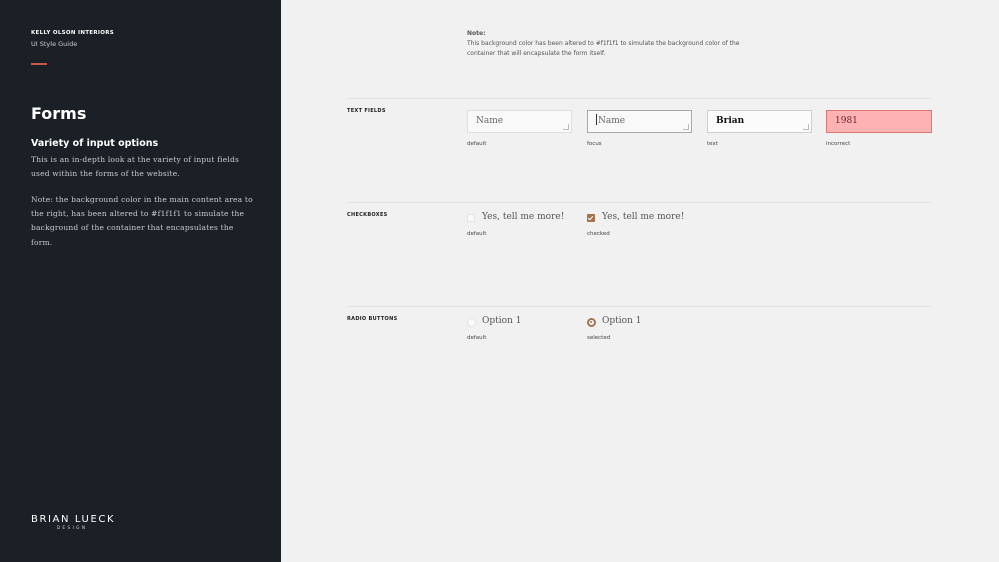 The image size is (999, 562). Describe the element at coordinates (72, 528) in the screenshot. I see `logo-tagline: DESIGN` at that location.